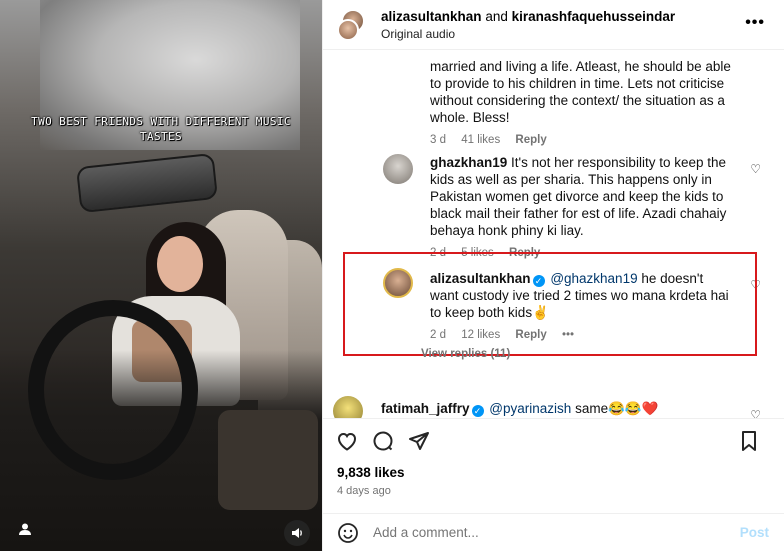 Image resolution: width=784 pixels, height=551 pixels. What do you see at coordinates (268, 460) in the screenshot?
I see `center-console-visual` at bounding box center [268, 460].